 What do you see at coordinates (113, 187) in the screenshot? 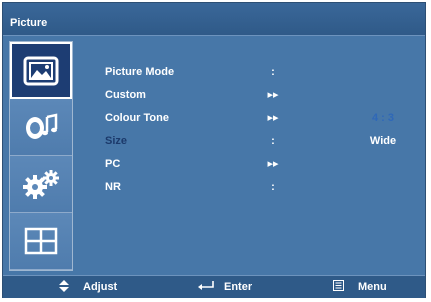
I see `menu-item-nr: NR` at bounding box center [113, 187].